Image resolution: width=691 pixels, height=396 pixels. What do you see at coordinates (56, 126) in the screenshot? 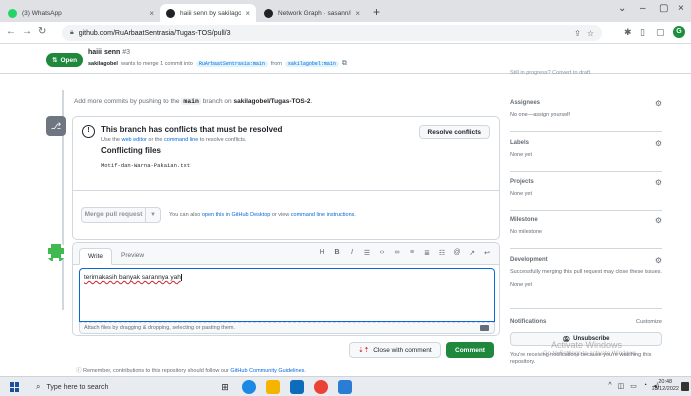
I see `git-merge-icon: ⎇` at bounding box center [56, 126].